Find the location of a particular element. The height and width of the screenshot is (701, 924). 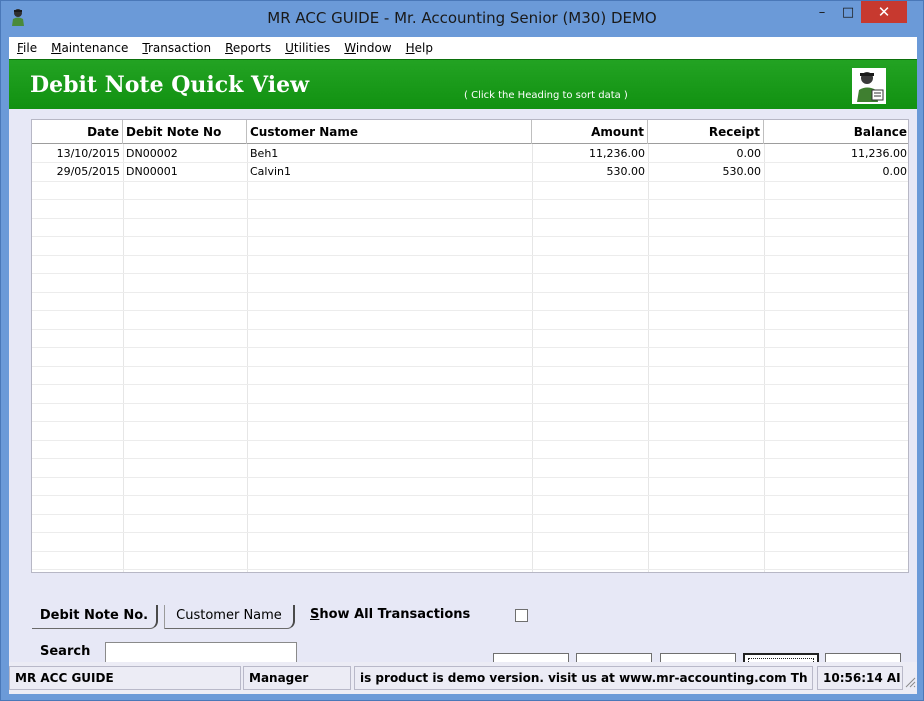

menu-utilities: Utilities is located at coordinates (308, 48).